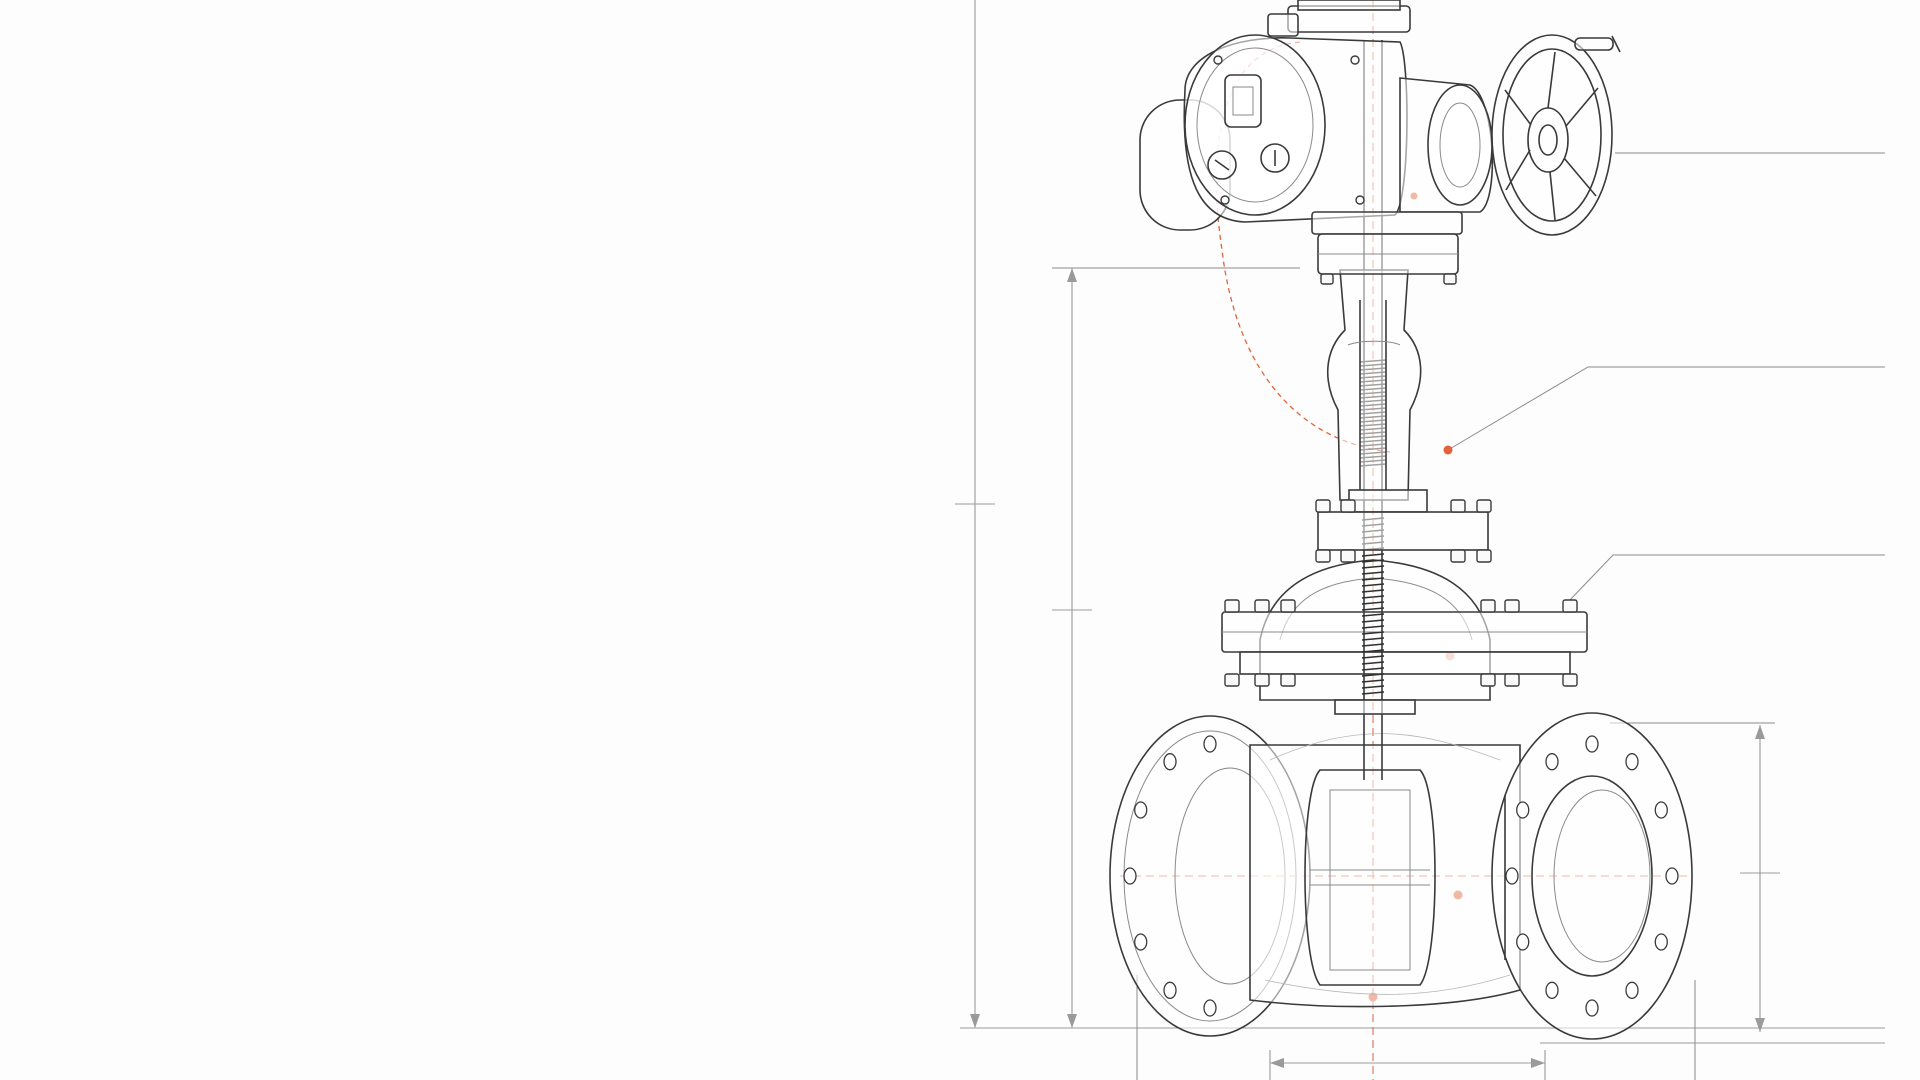  I want to click on handwheel, so click(1556, 135).